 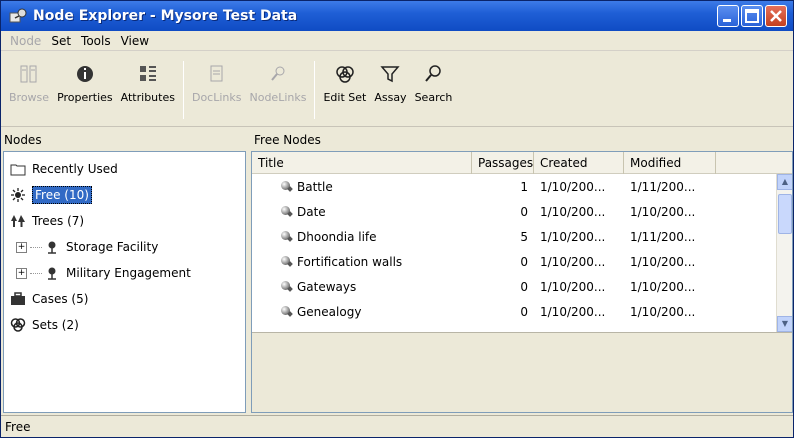 What do you see at coordinates (18, 195) in the screenshot?
I see `free-nodes-icon` at bounding box center [18, 195].